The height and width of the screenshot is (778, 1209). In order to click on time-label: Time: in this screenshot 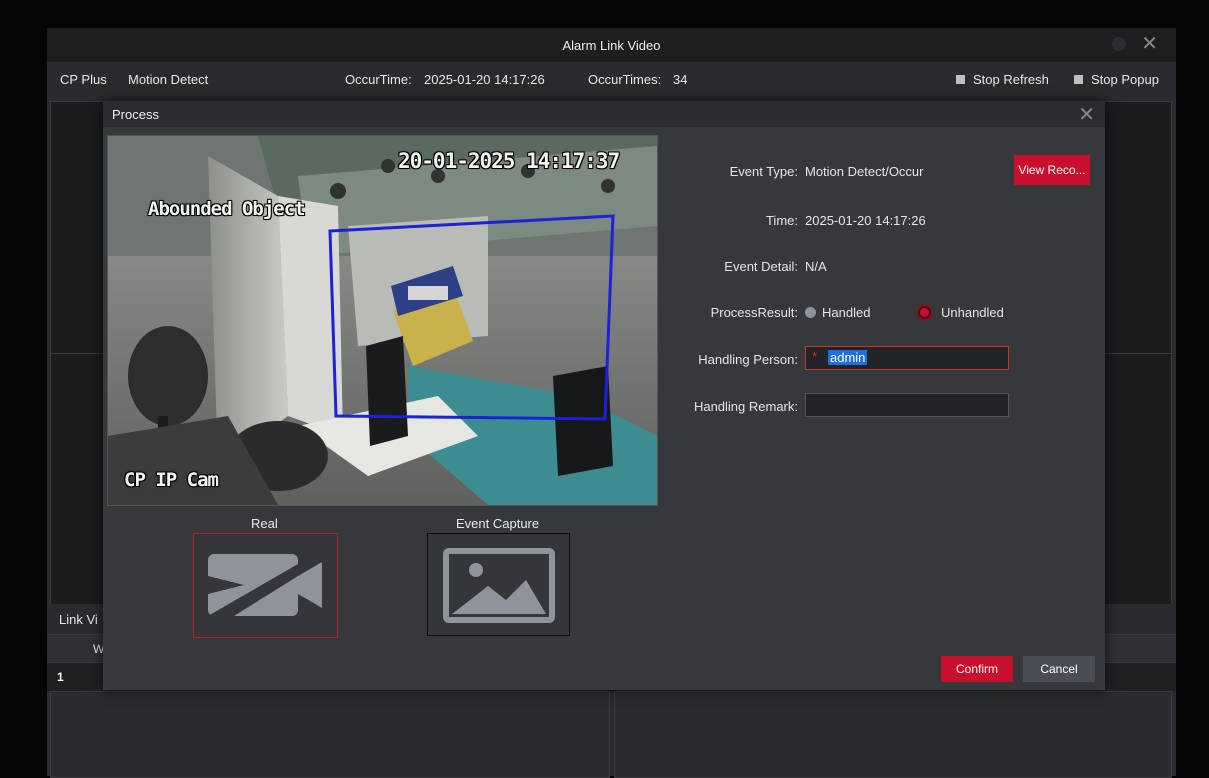, I will do `click(781, 220)`.